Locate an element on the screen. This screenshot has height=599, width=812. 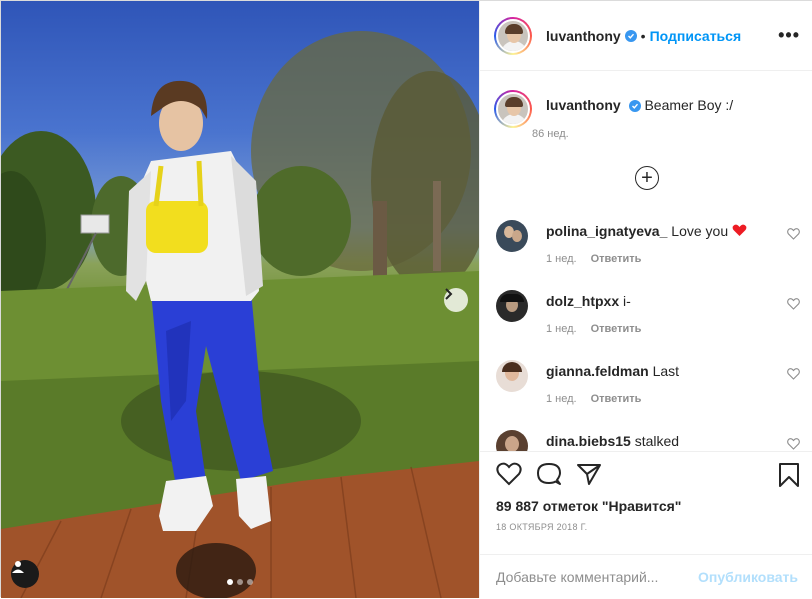
comment-input is located at coordinates (596, 577).